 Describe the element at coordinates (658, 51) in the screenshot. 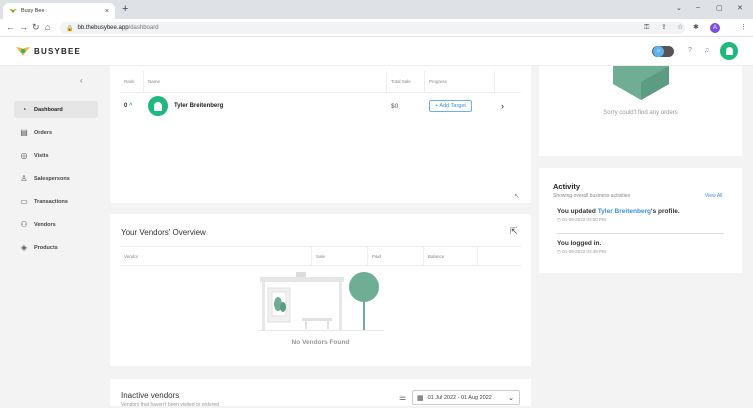

I see `sun-icon: ☼` at that location.